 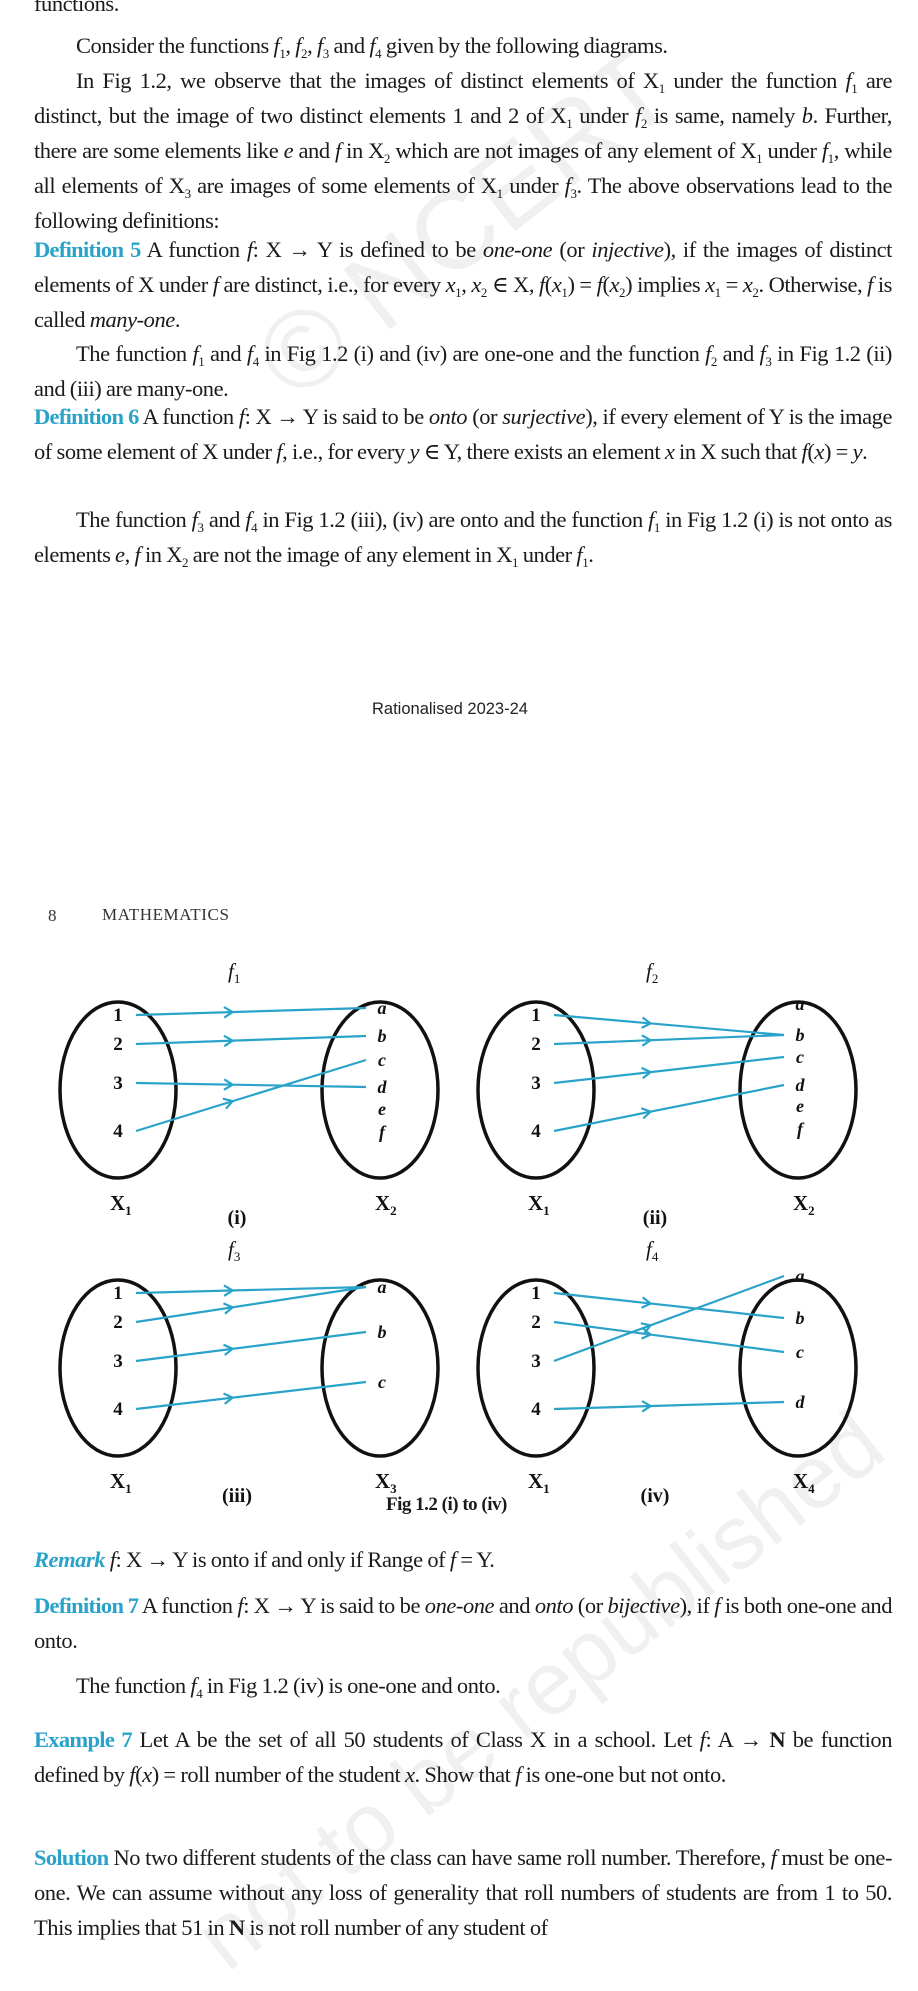 I want to click on mapping-arrow-3-b, so click(x=251, y=1346).